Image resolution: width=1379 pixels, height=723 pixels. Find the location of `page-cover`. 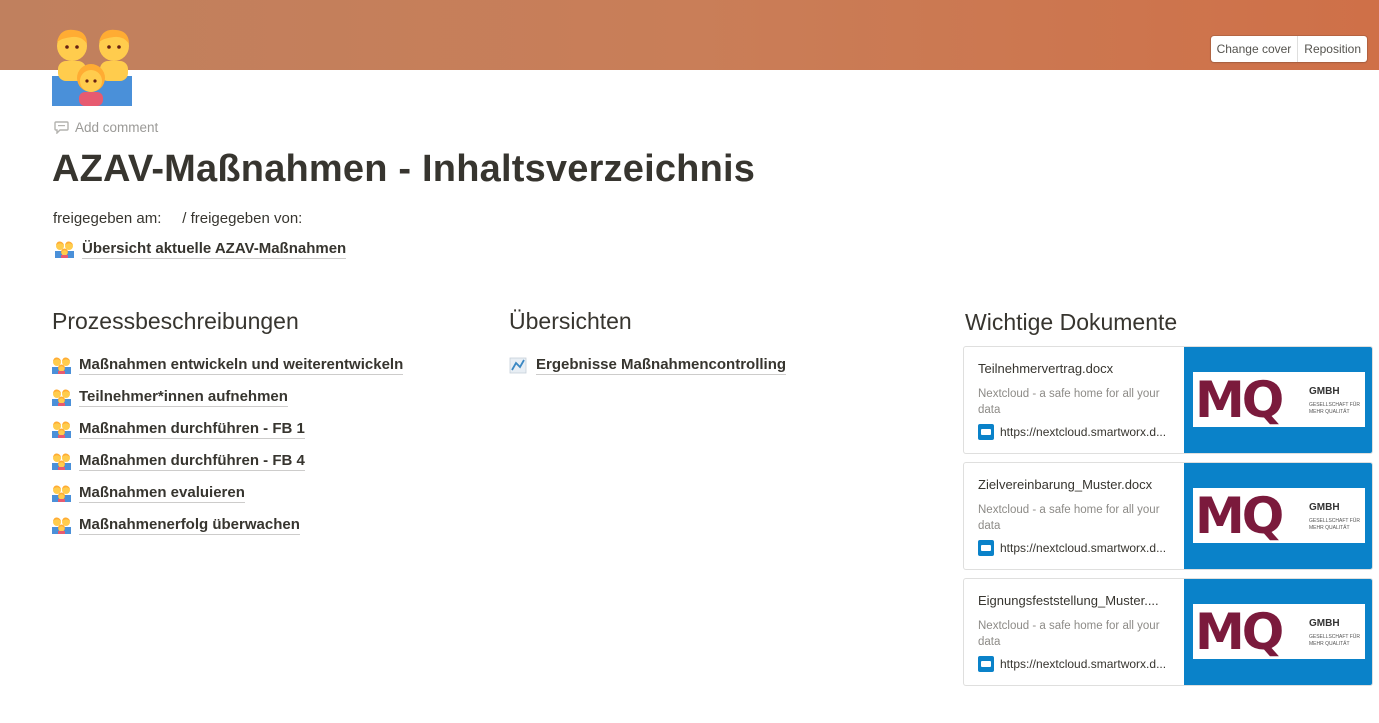

page-cover is located at coordinates (689, 35).